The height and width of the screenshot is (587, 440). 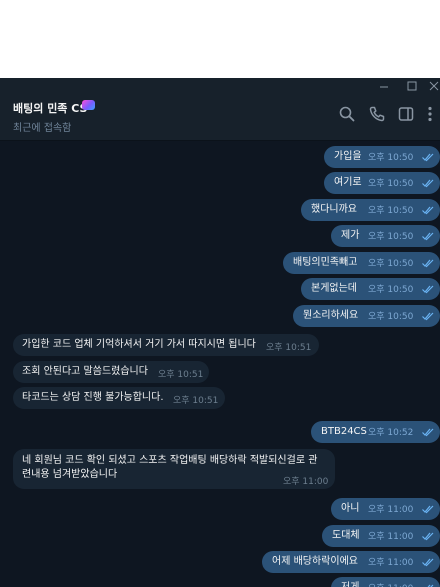 I want to click on message-bubble: BTB24CS 오후 10:52, so click(x=375, y=432).